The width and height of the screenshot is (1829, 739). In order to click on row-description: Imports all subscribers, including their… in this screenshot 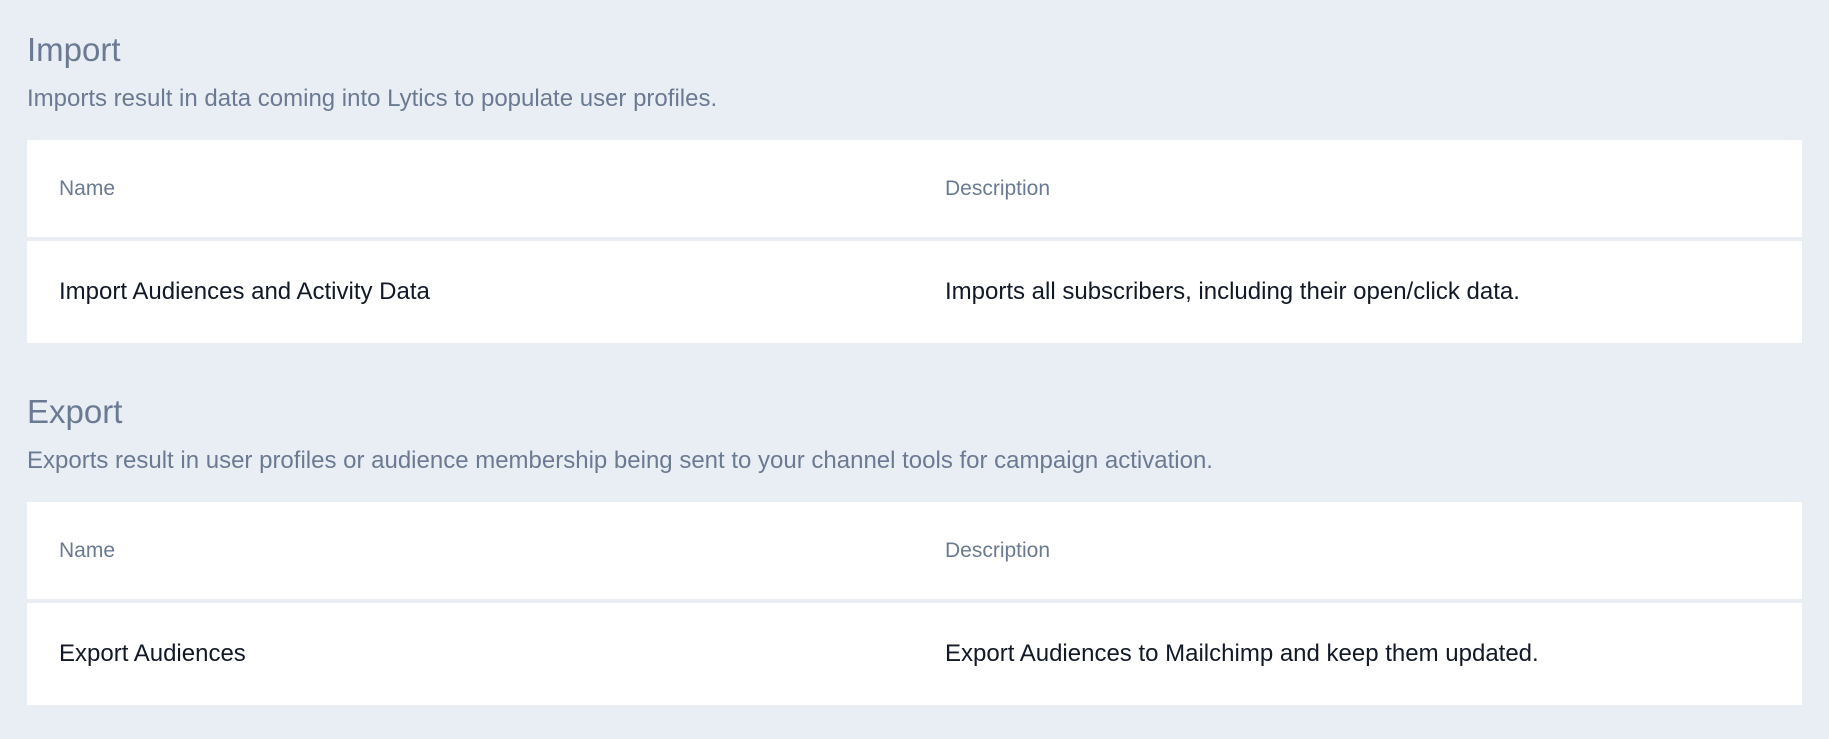, I will do `click(1232, 291)`.